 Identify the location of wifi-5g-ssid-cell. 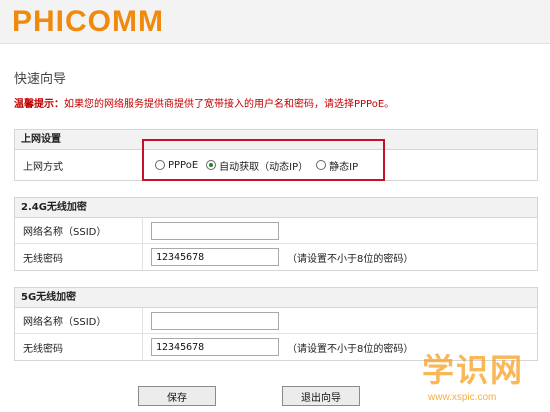
(344, 320).